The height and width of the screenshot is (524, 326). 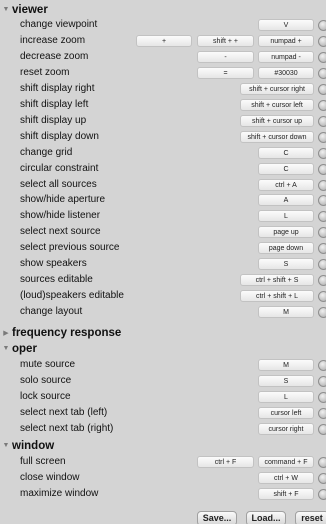 What do you see at coordinates (59, 136) in the screenshot?
I see `shortcut-label: shift display down` at bounding box center [59, 136].